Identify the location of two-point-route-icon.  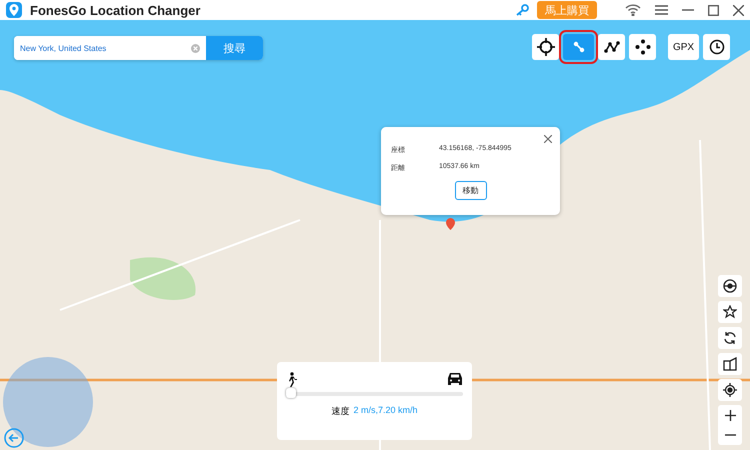
(578, 47).